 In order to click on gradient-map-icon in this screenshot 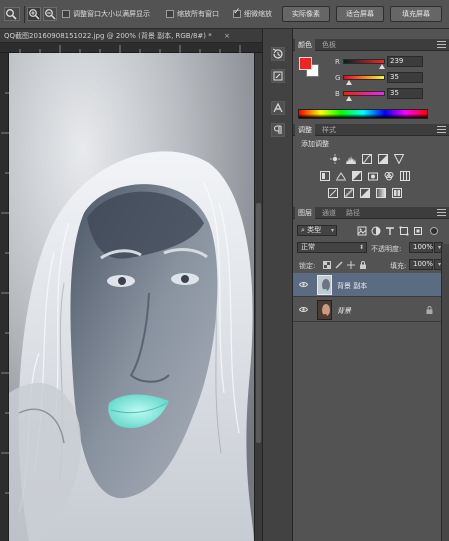, I will do `click(381, 193)`.